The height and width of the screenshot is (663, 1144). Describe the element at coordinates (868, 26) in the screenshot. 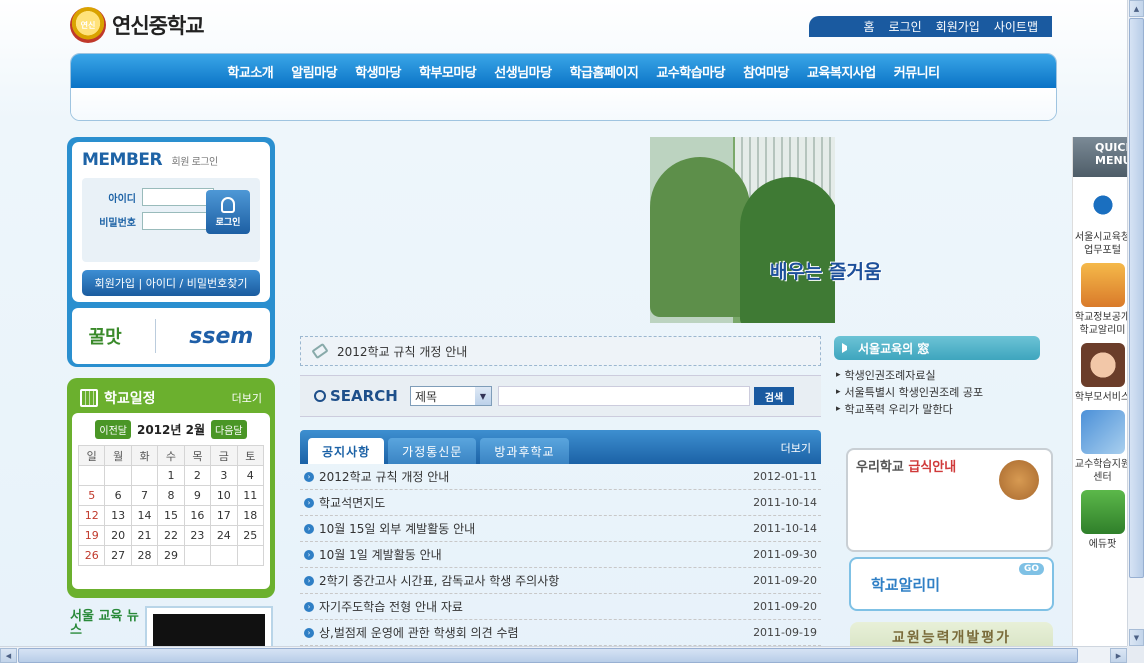

I see `util-home-link: 홈` at that location.